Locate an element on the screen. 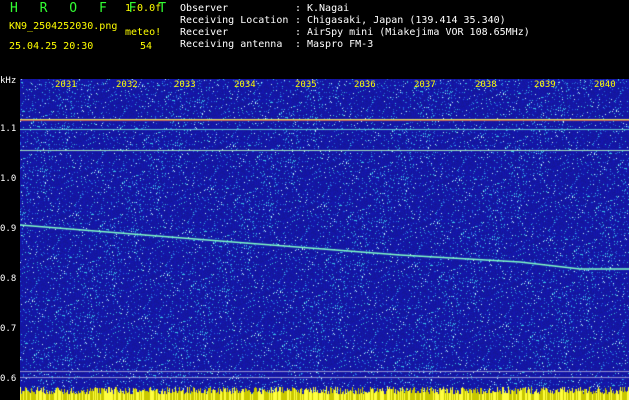  location-label: Receiving Location is located at coordinates (234, 20).